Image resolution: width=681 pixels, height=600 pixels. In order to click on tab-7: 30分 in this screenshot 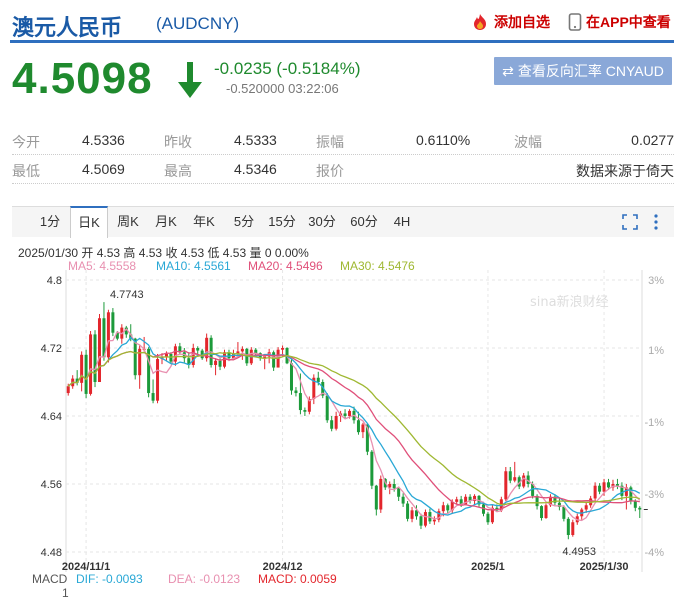, I will do `click(322, 221)`.